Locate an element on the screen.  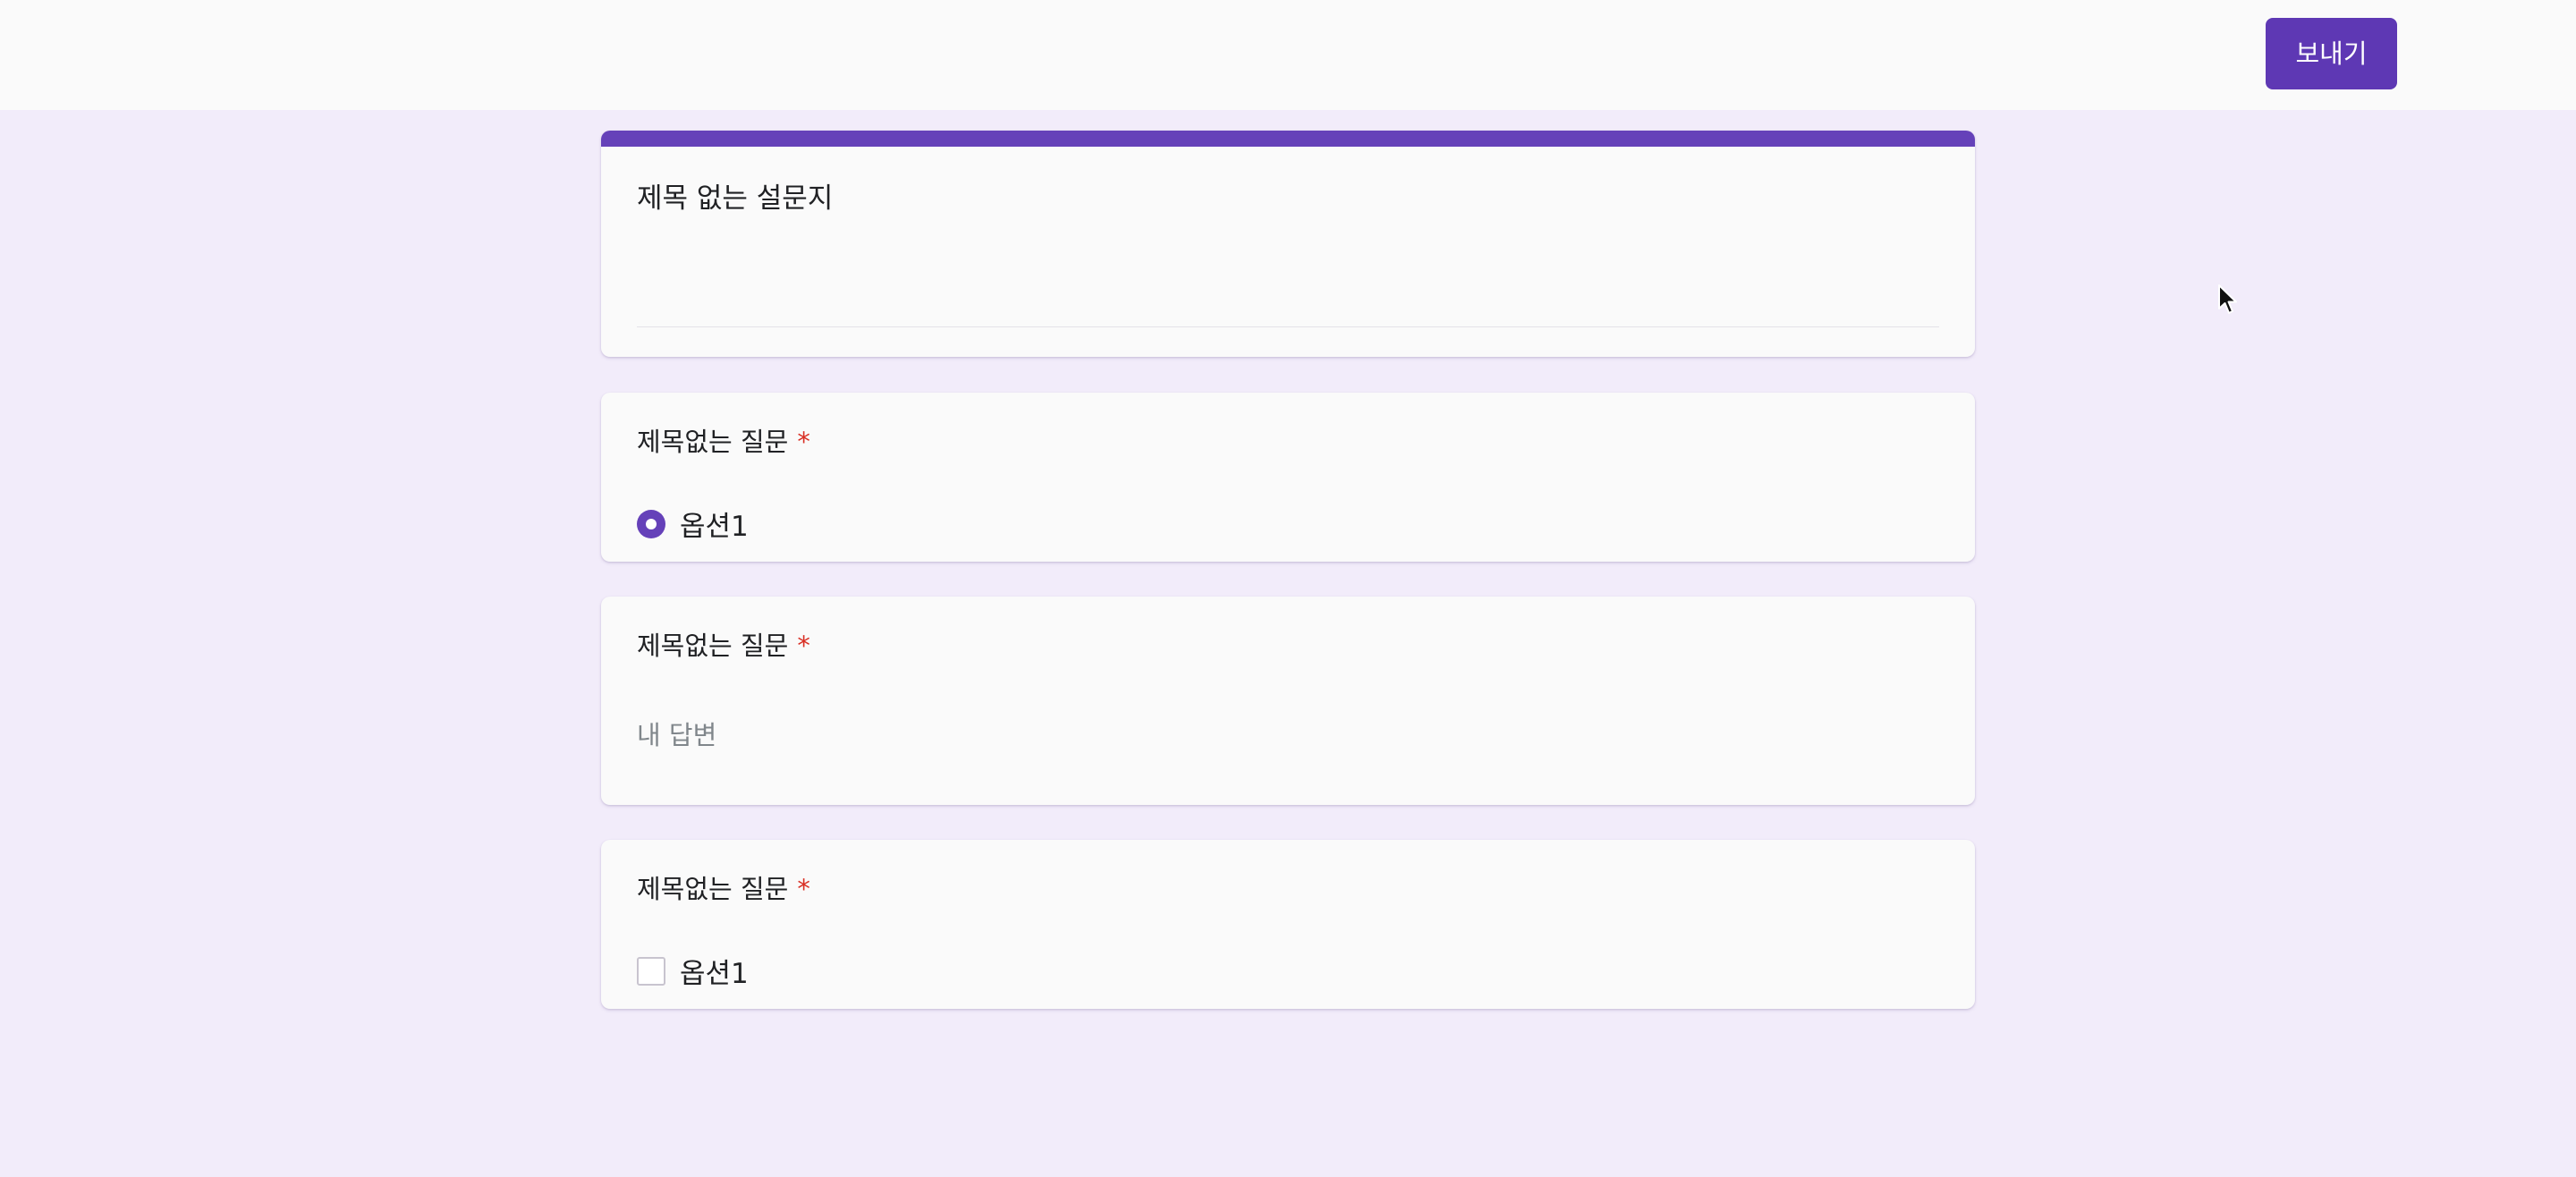
radio-option: 옵션1 is located at coordinates (693, 524).